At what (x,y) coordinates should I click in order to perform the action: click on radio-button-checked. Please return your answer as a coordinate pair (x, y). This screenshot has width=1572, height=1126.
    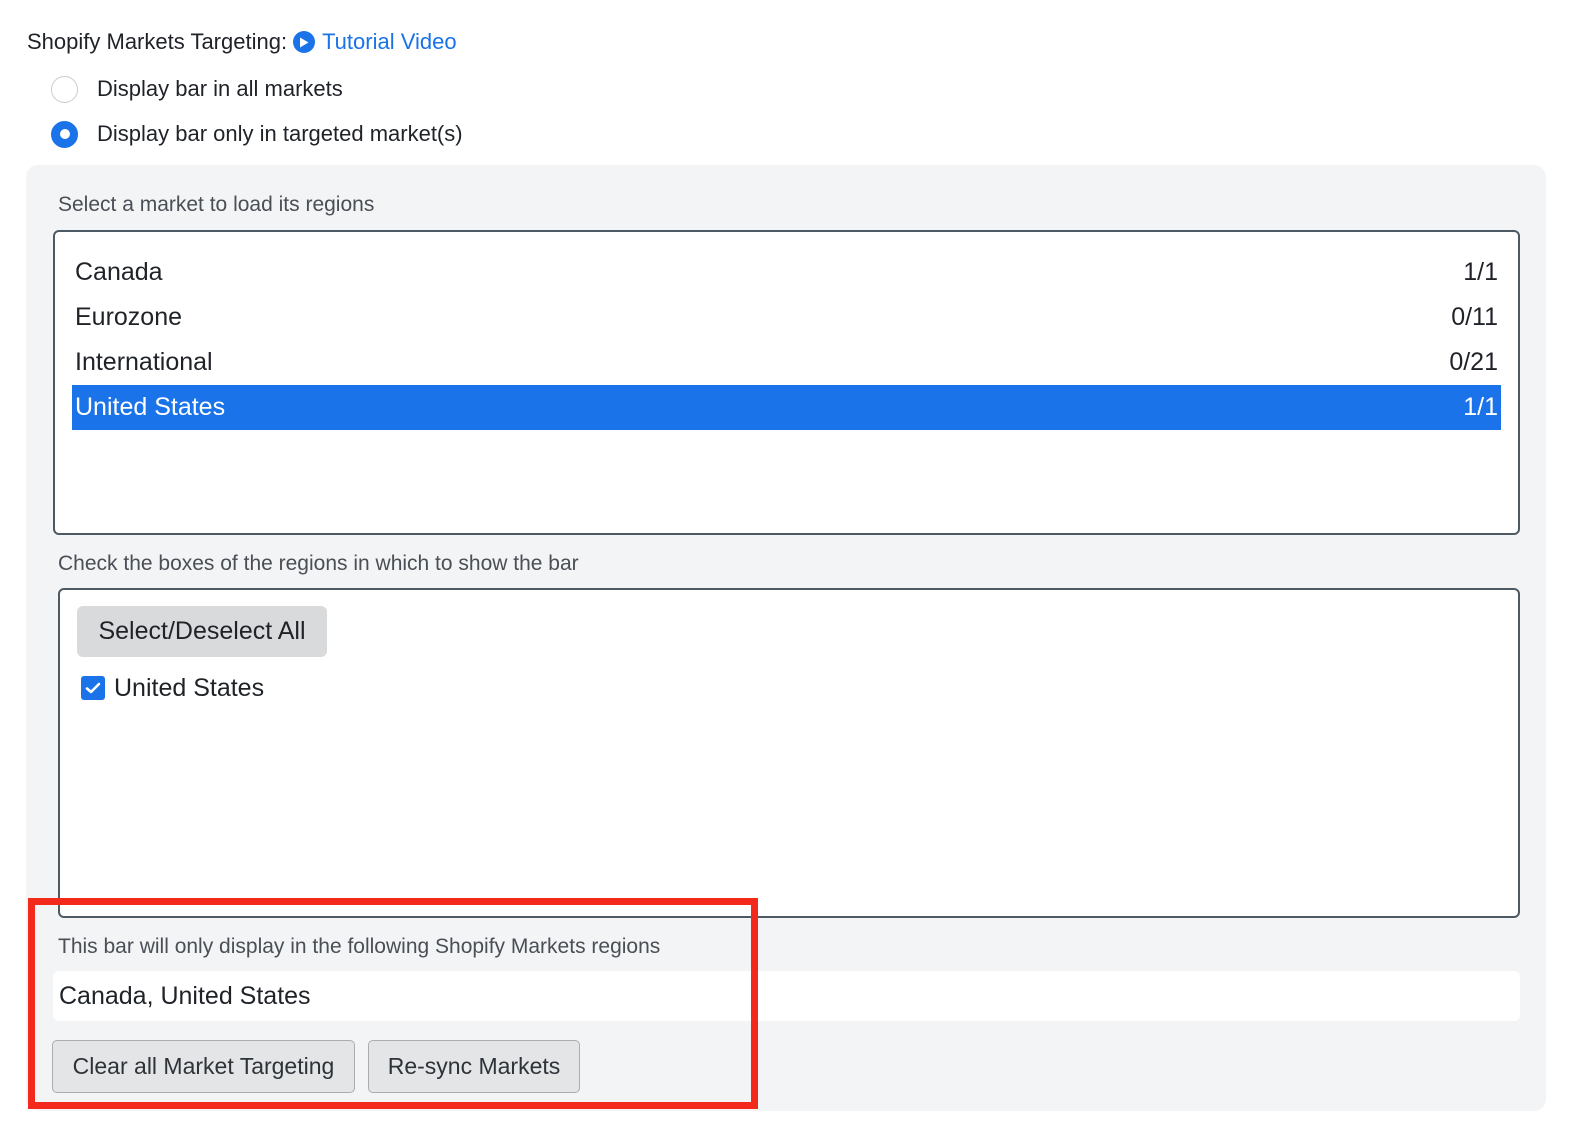
    Looking at the image, I should click on (64, 134).